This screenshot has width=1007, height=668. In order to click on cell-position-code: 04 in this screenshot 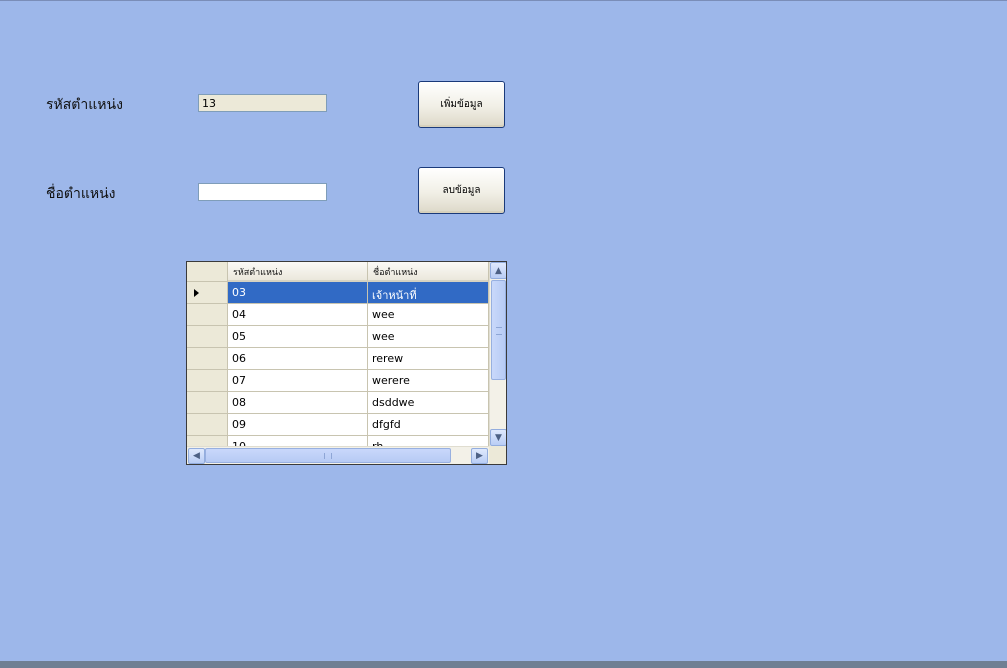, I will do `click(298, 315)`.